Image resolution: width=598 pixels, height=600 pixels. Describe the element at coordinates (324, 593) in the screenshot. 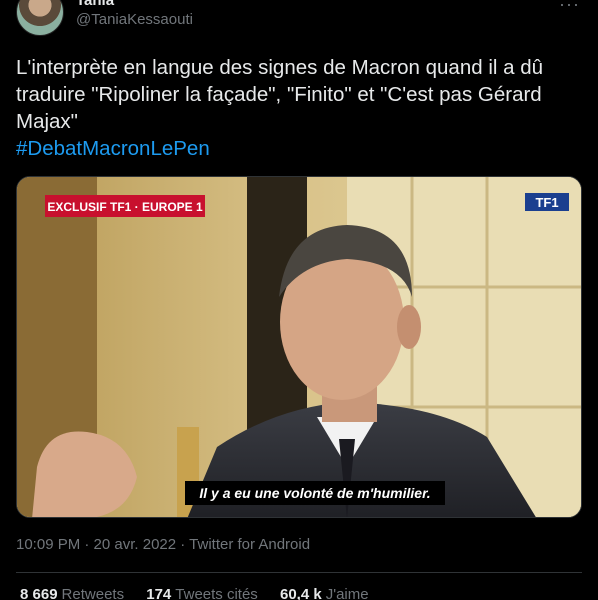

I see `likes-stat: 60,4 k J'aime` at that location.